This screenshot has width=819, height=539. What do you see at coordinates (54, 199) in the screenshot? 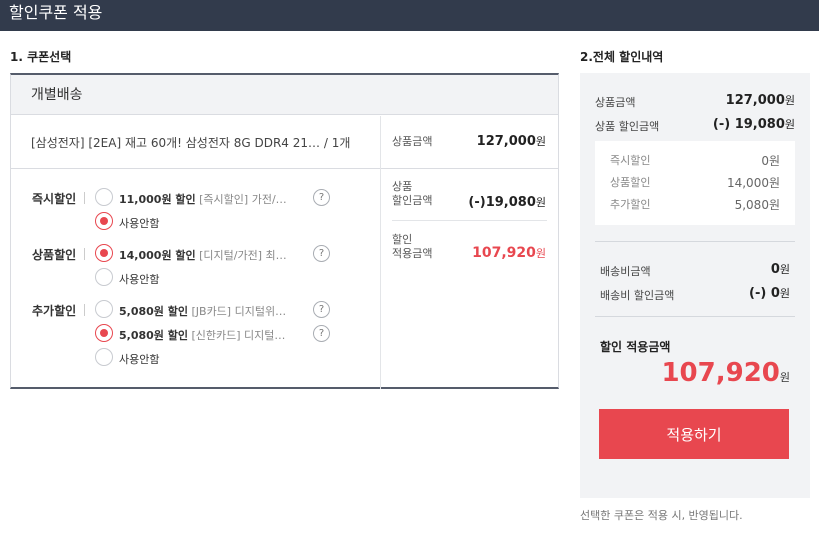
I see `category-label-instant: 즉시할인` at bounding box center [54, 199].